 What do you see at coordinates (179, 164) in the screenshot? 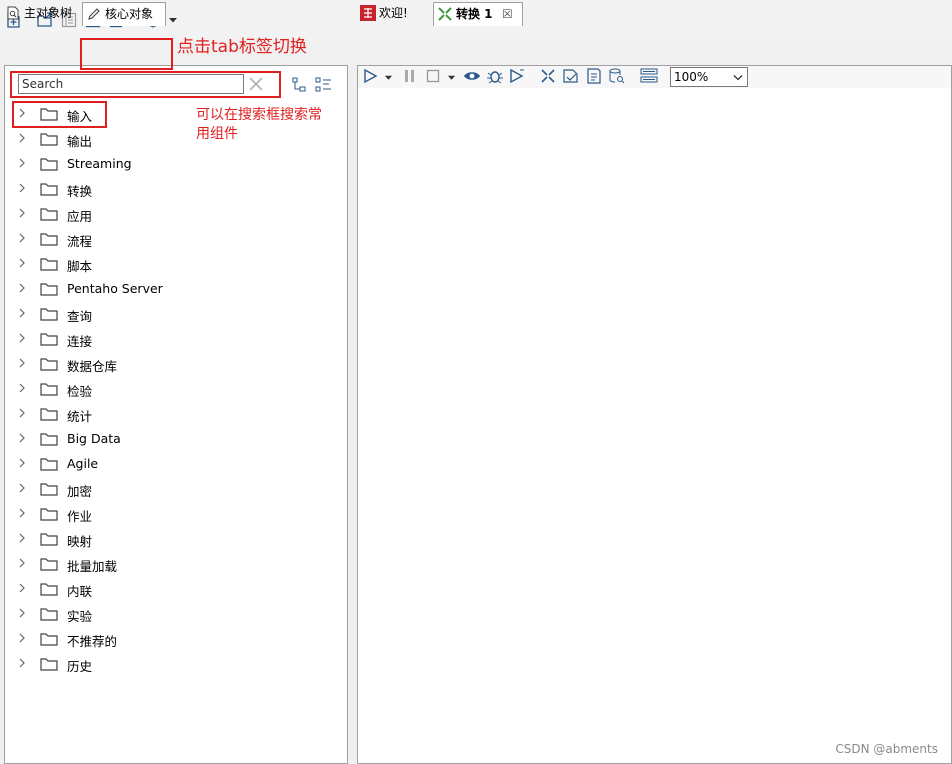
I see `tree-item: Streaming` at bounding box center [179, 164].